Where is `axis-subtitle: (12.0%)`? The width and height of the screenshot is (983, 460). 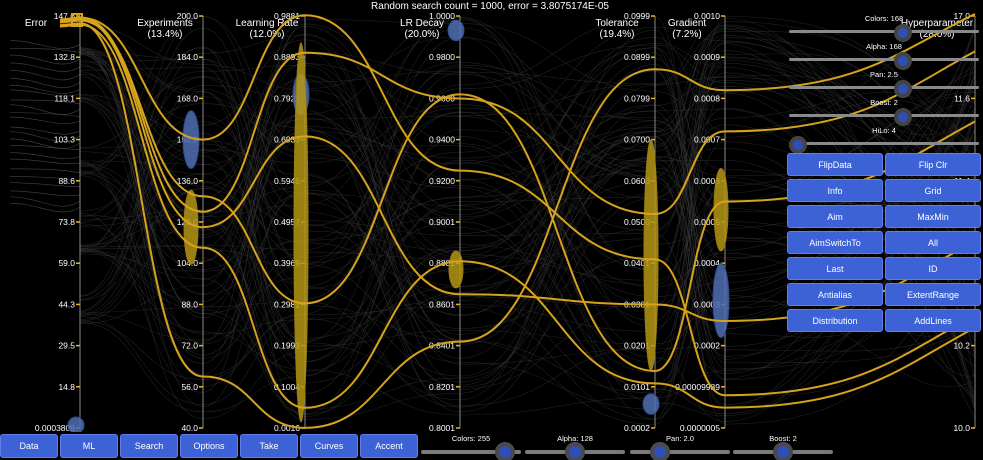
axis-subtitle: (12.0%) is located at coordinates (266, 34).